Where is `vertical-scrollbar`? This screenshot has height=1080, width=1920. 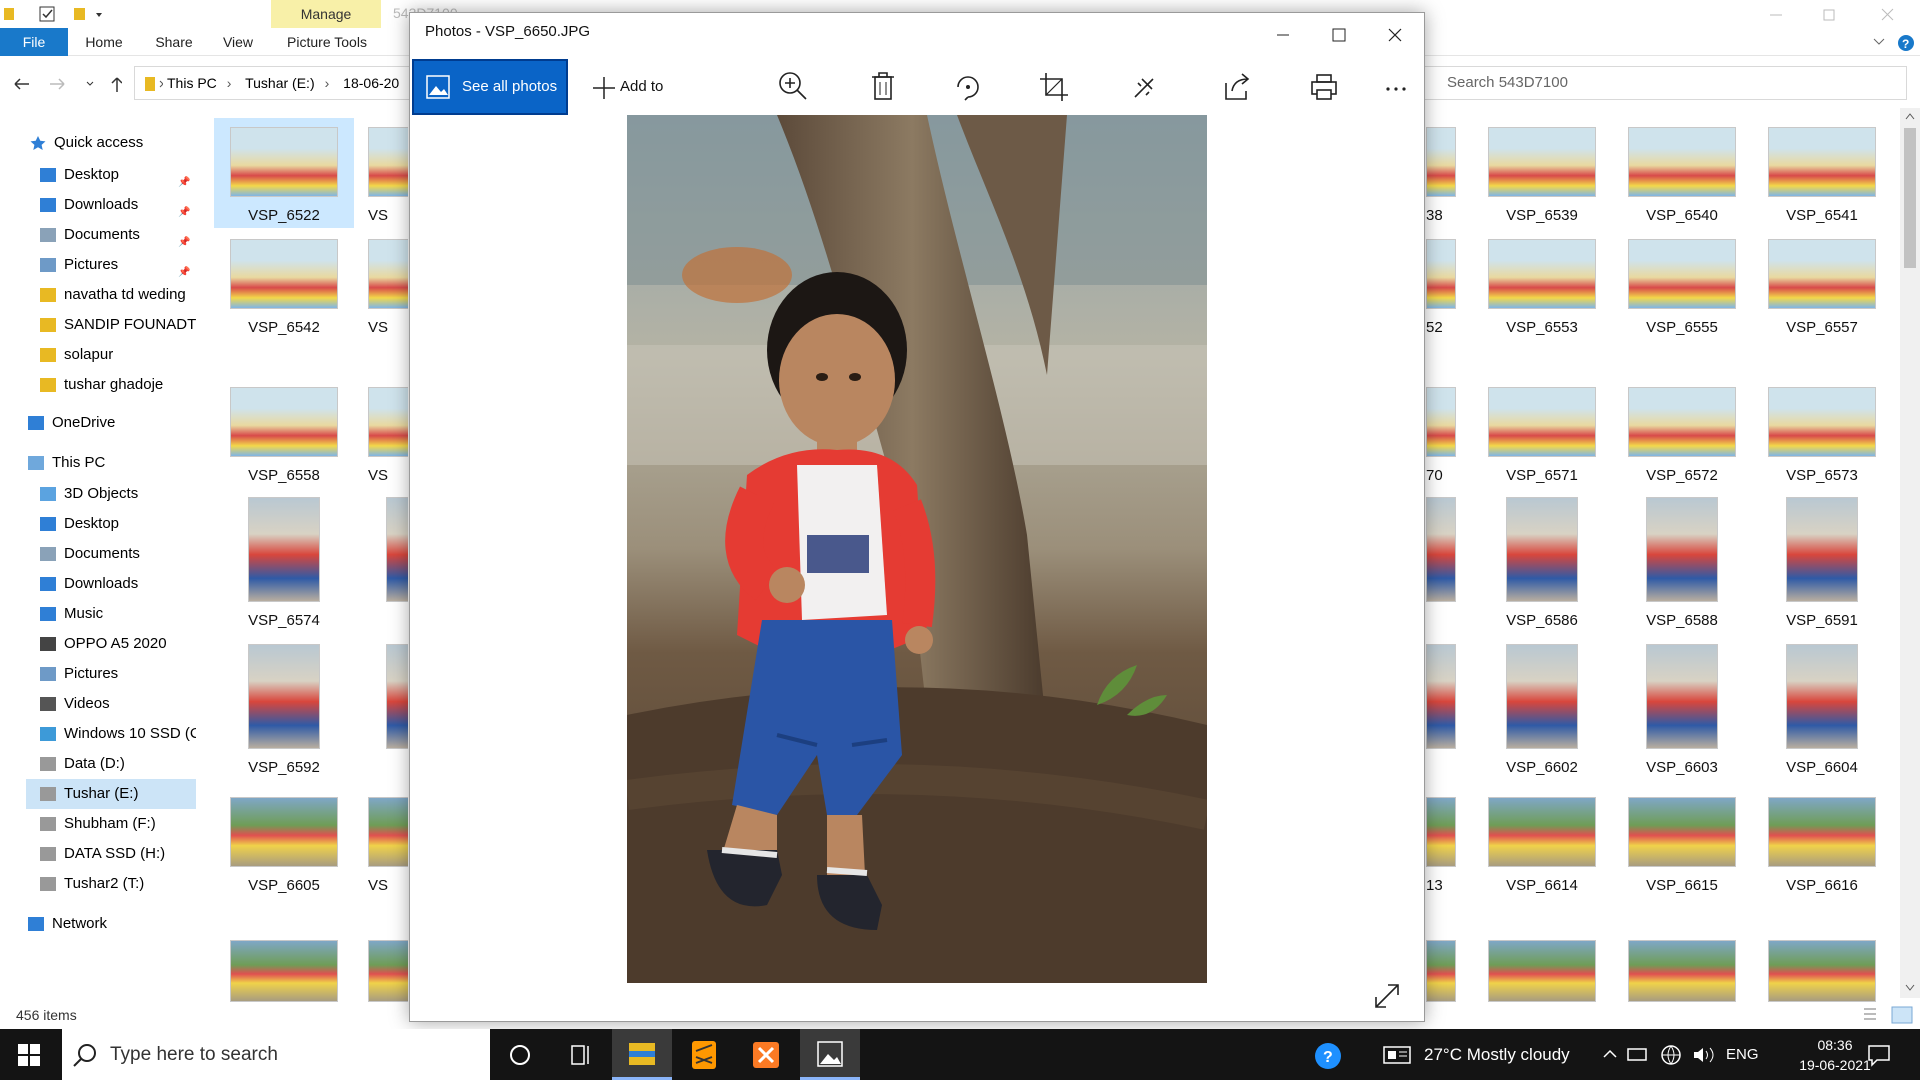
vertical-scrollbar is located at coordinates (1910, 553).